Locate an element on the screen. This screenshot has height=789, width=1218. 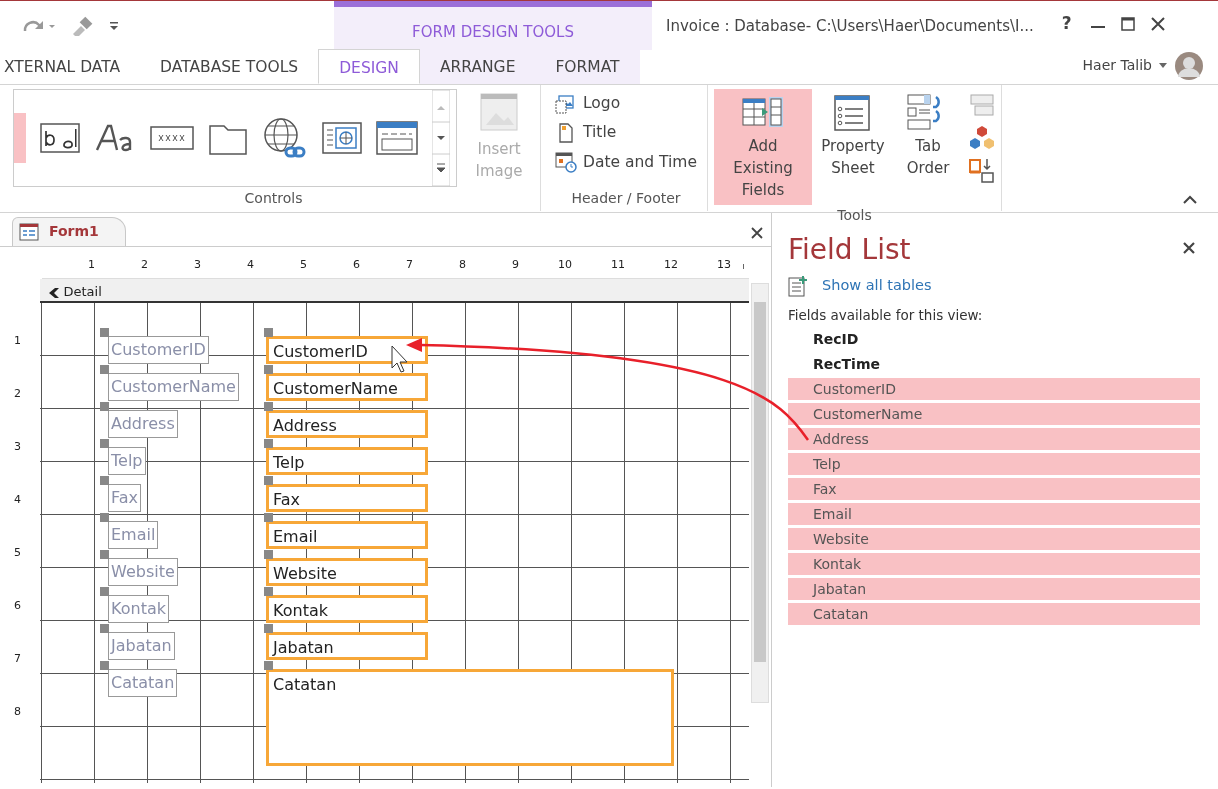
field-list-item: Website is located at coordinates (994, 538).